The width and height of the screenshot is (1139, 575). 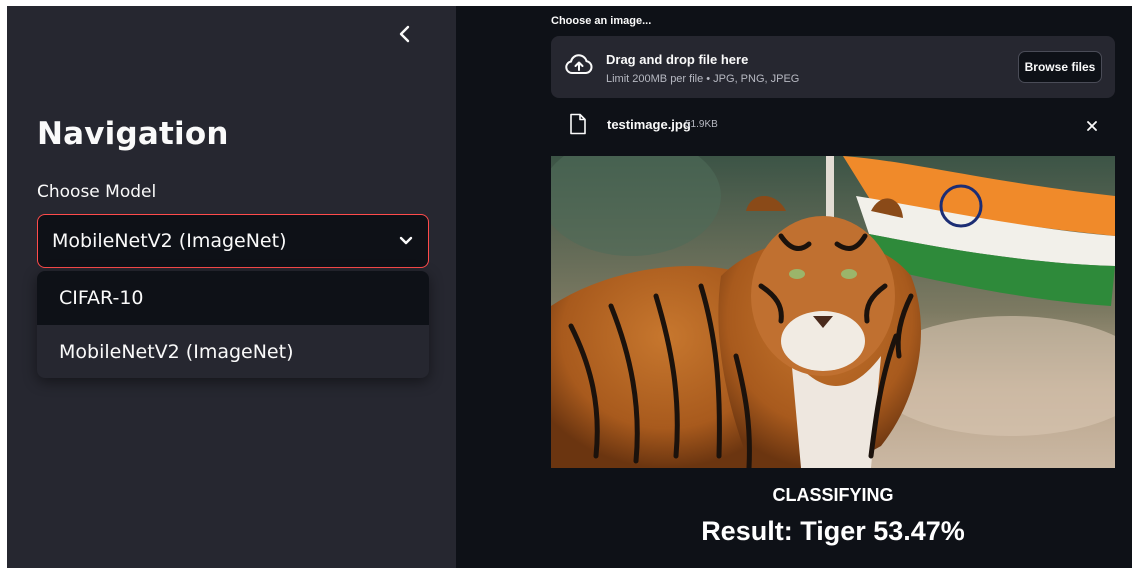 What do you see at coordinates (833, 495) in the screenshot?
I see `classification-status: CLASSIFYING` at bounding box center [833, 495].